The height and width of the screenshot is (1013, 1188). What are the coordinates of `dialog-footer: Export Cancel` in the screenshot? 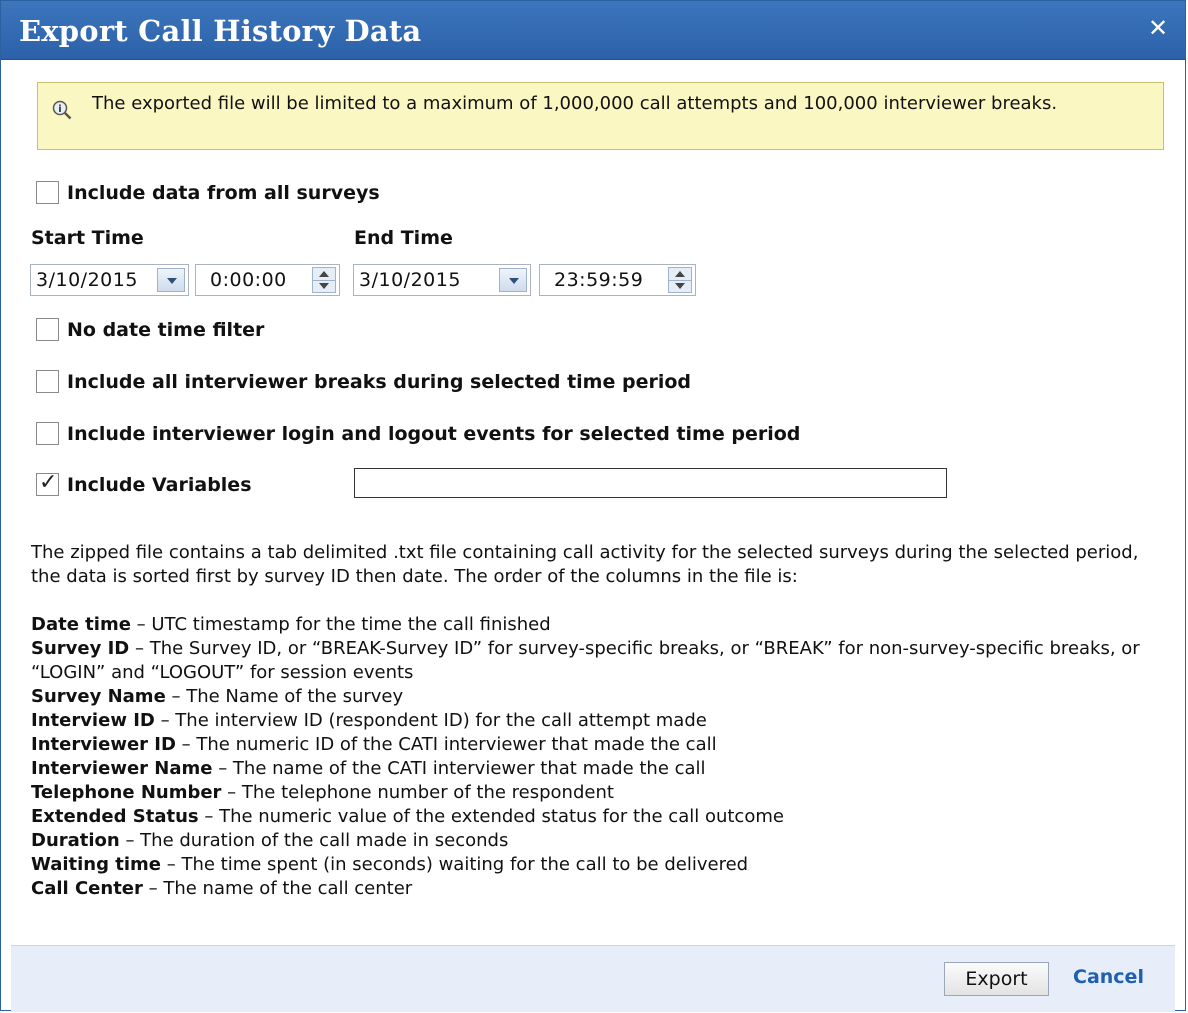 It's located at (593, 978).